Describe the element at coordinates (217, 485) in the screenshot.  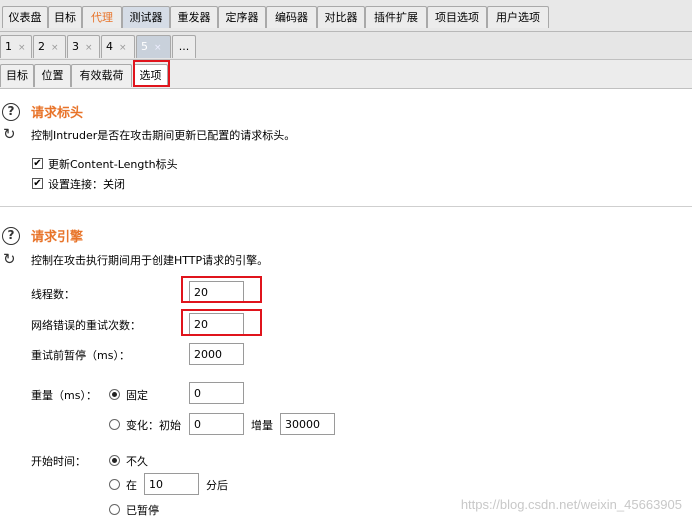
I see `minutes-later-label: 分后` at that location.